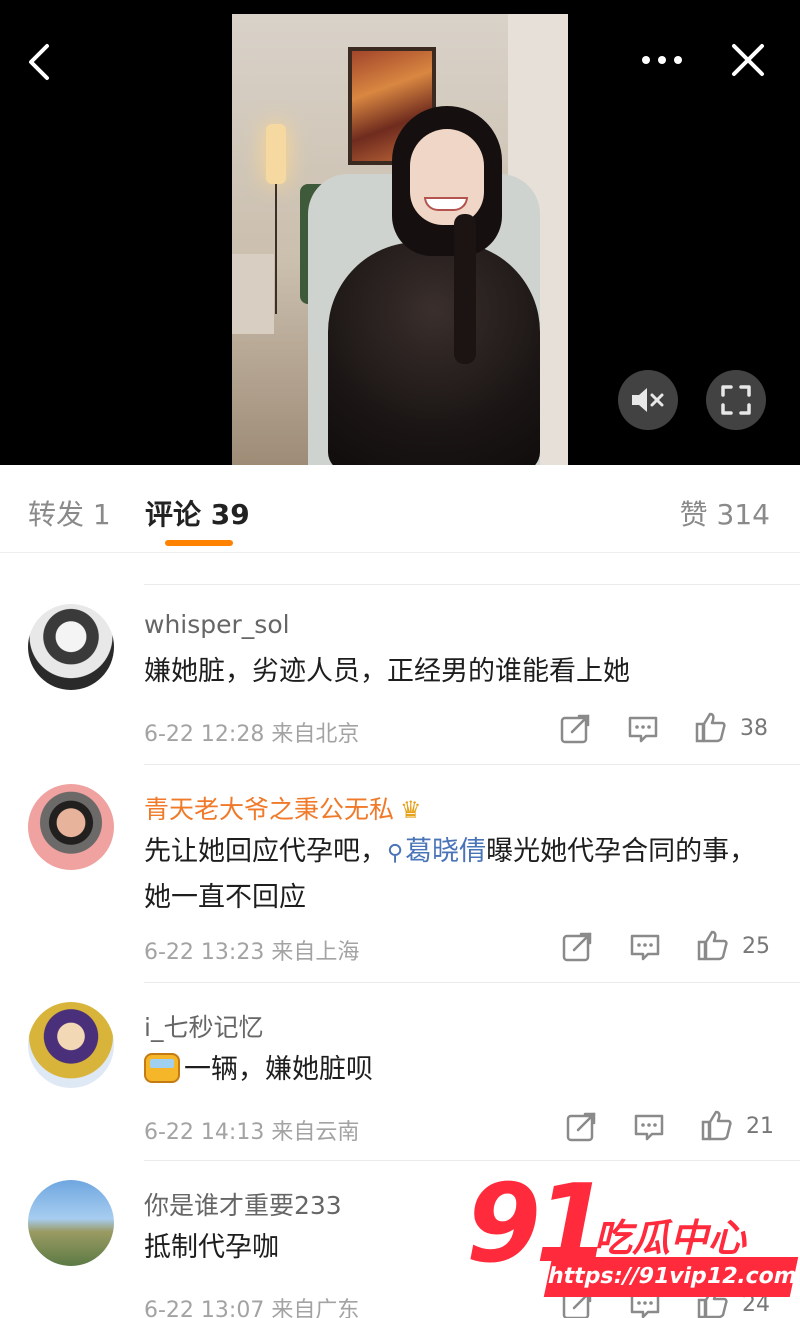  Describe the element at coordinates (203, 1026) in the screenshot. I see `comment-username: i_七秒记忆` at that location.